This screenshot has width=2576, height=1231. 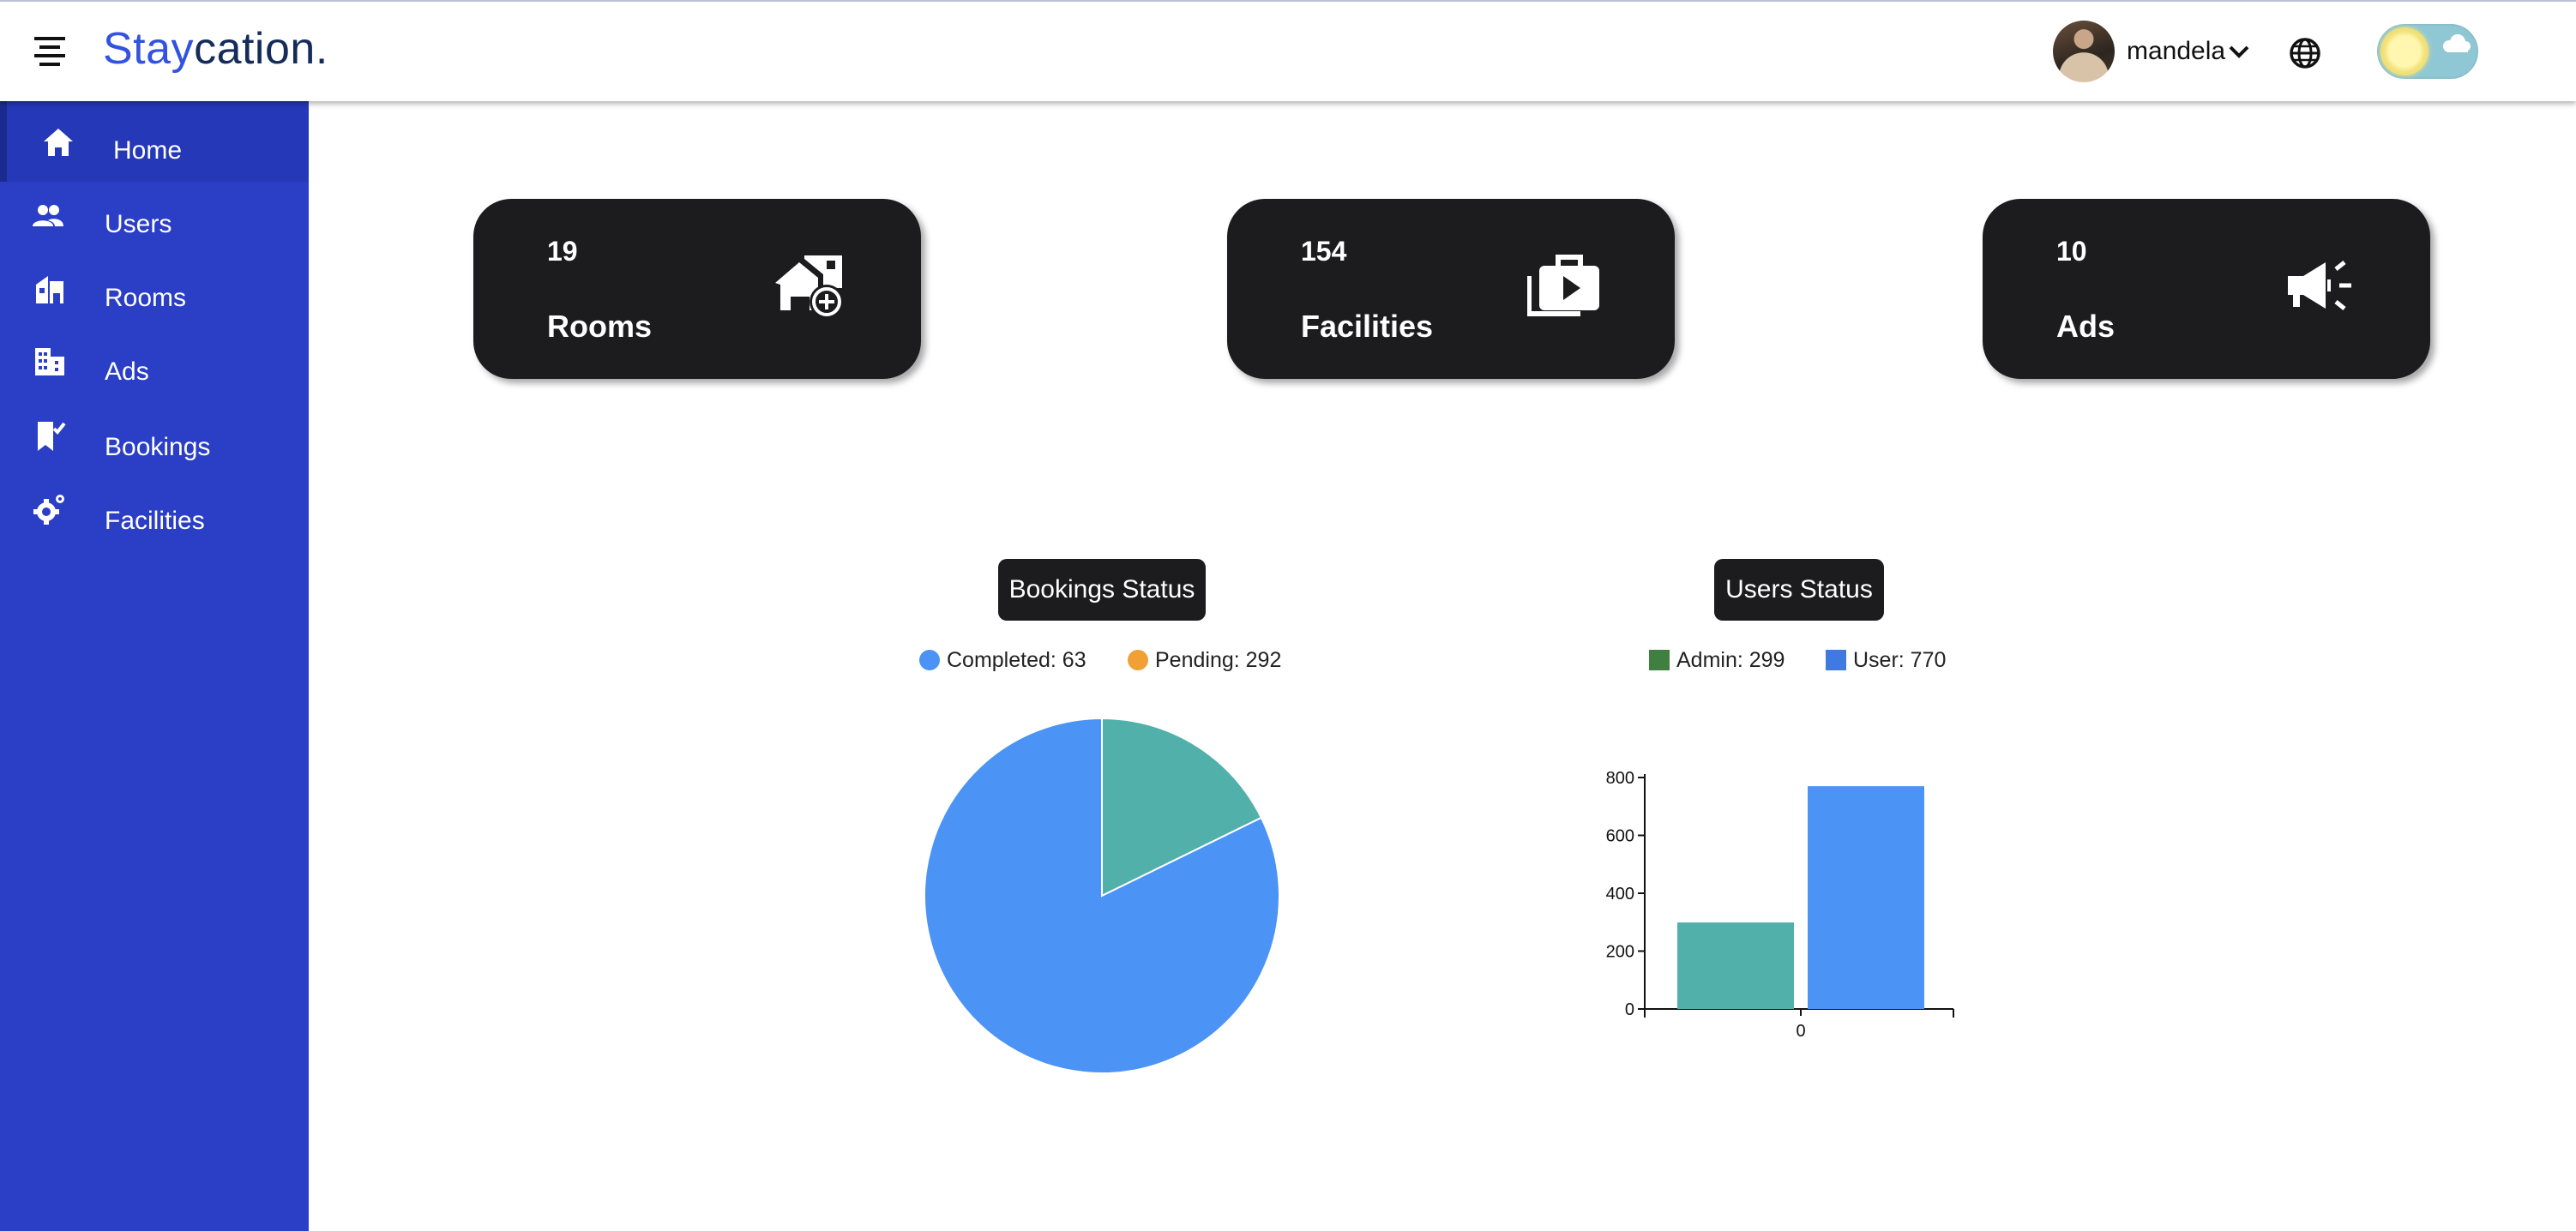 I want to click on y-tick-label: 600, so click(x=1620, y=837).